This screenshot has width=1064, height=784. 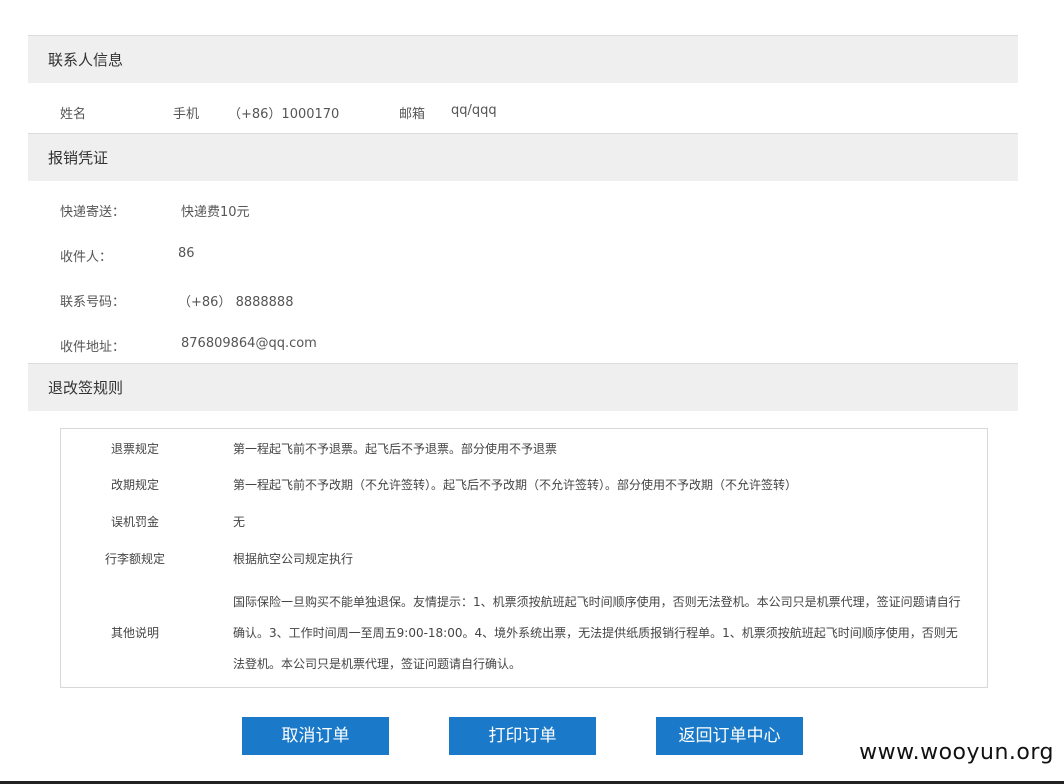 What do you see at coordinates (523, 157) in the screenshot?
I see `reimburse-section-header: 报销凭证` at bounding box center [523, 157].